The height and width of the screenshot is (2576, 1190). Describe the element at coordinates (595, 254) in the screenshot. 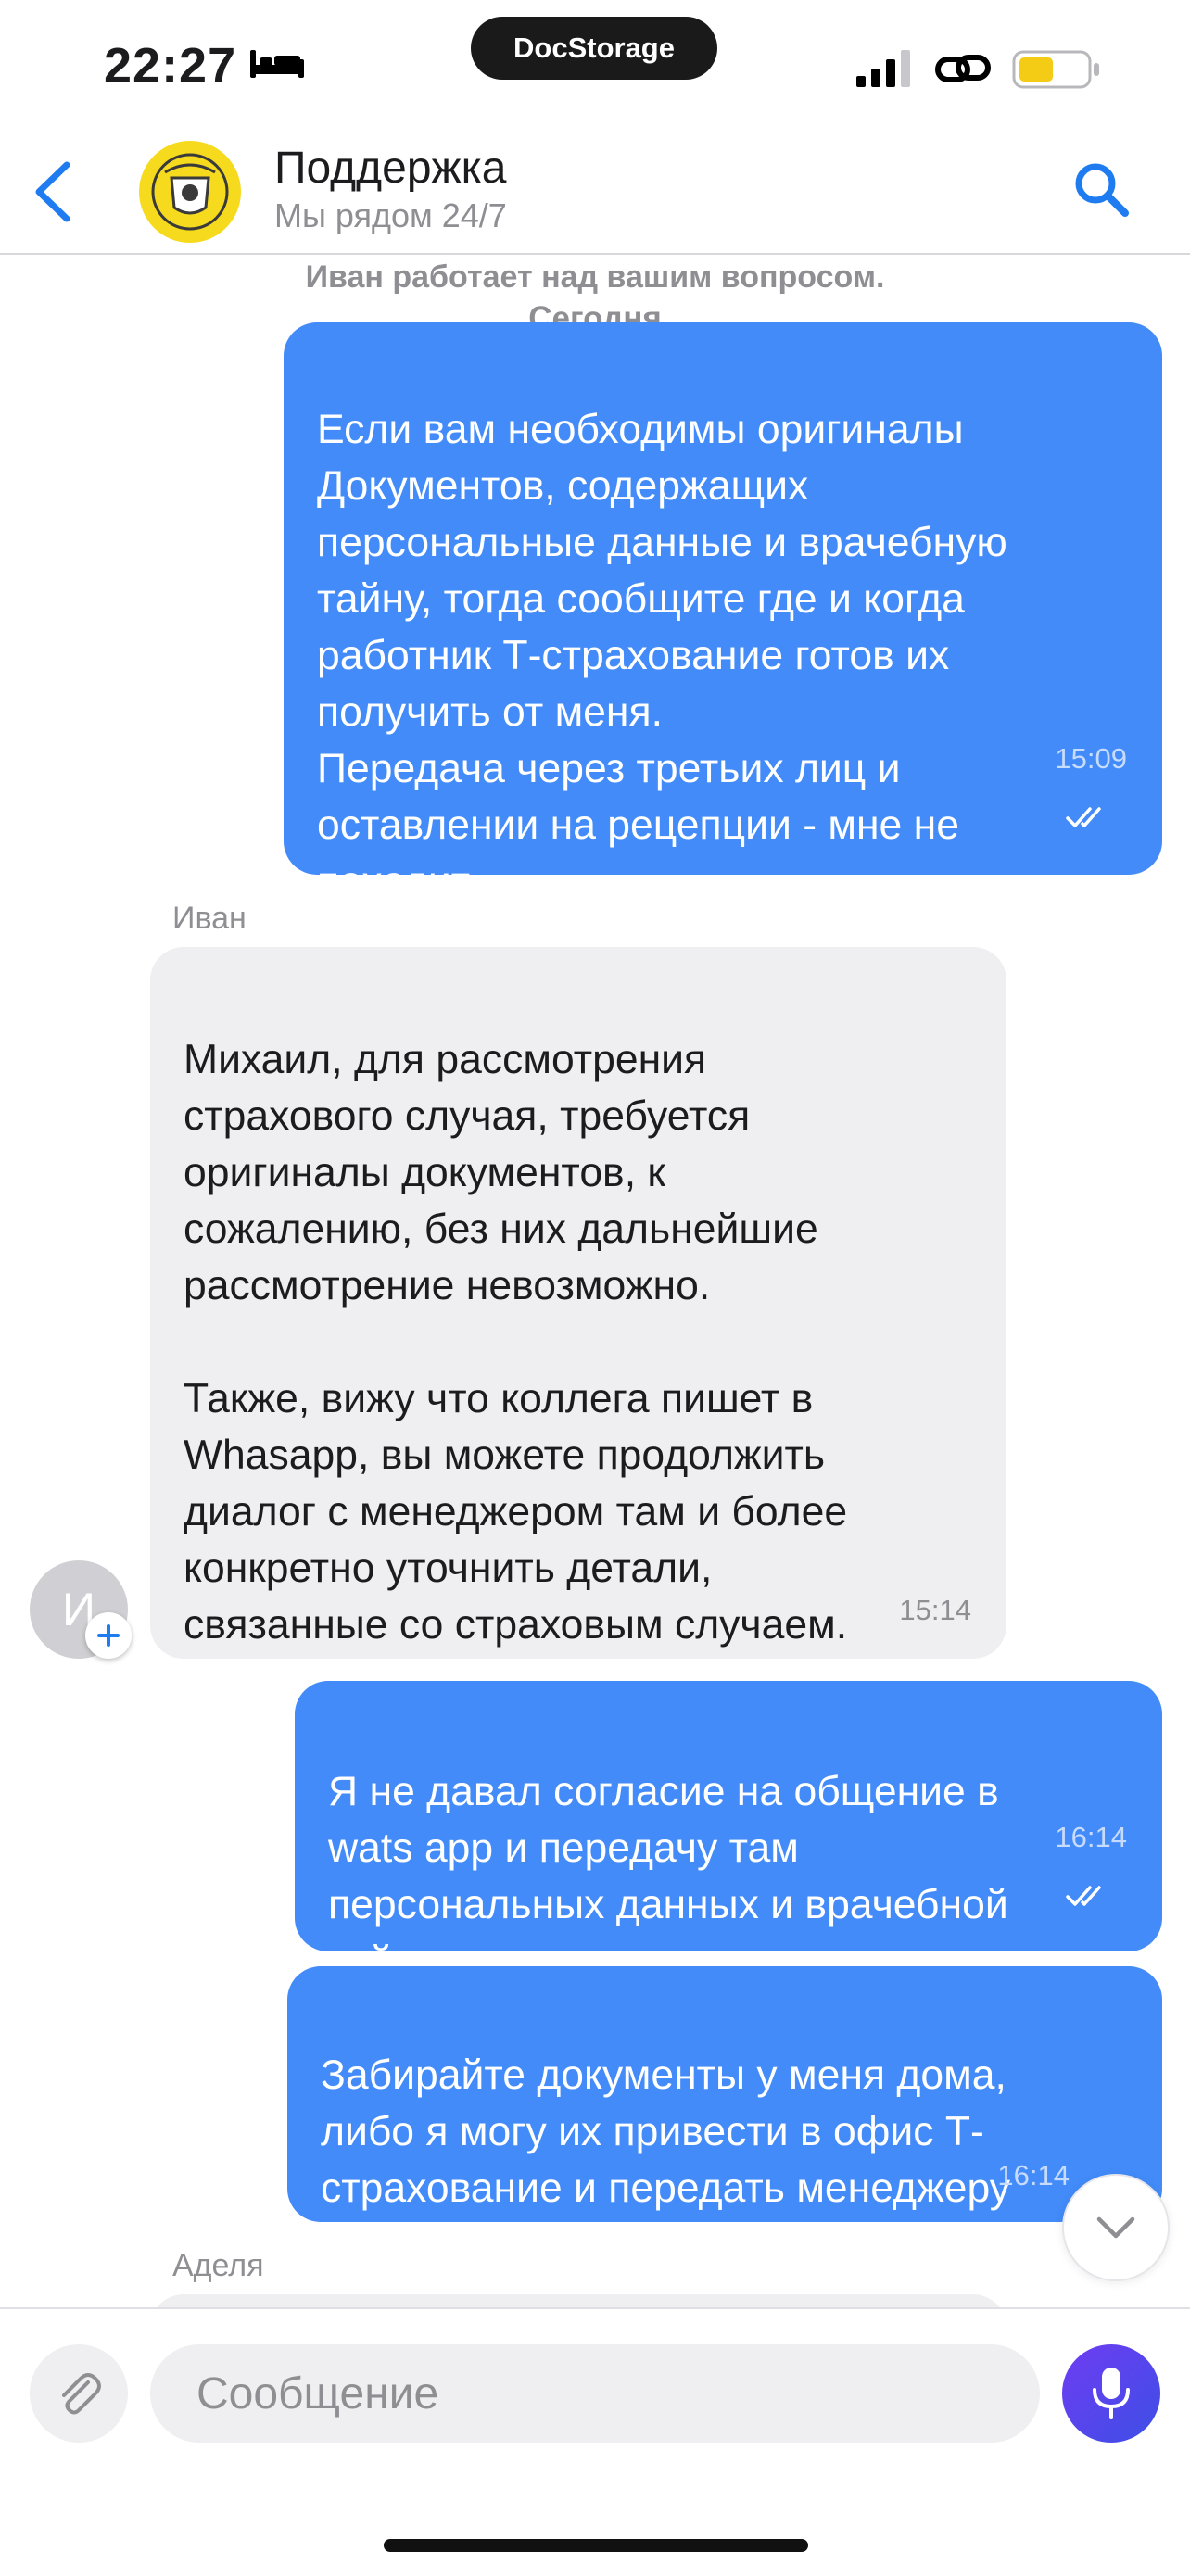

I see `header-divider` at that location.